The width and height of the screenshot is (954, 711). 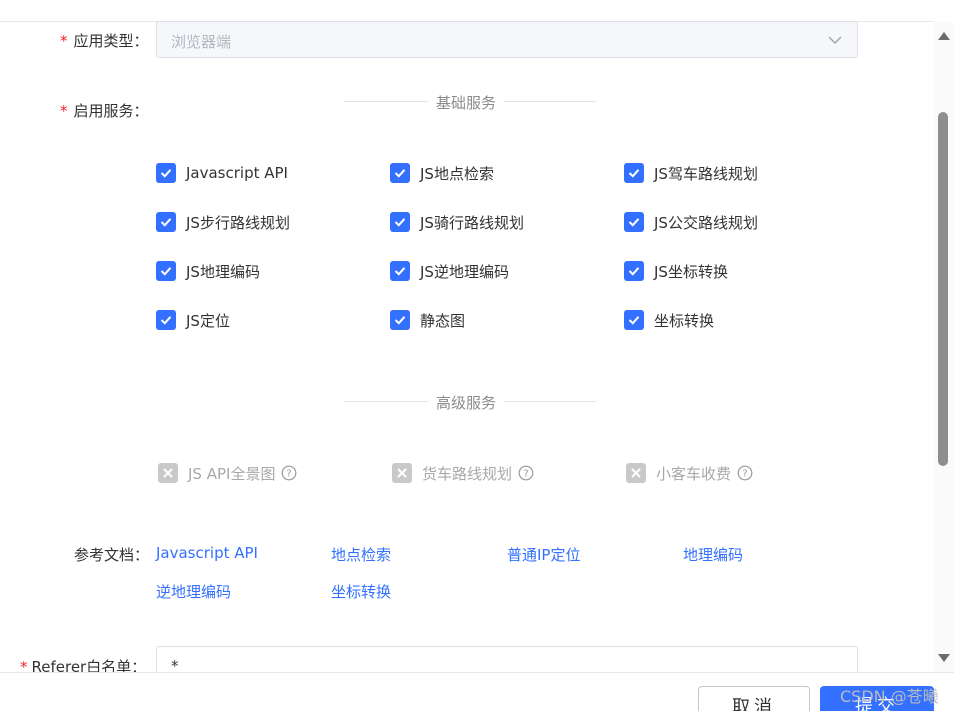 I want to click on dialog-footer: 取消 提交 CSDN @苍曦, so click(x=477, y=691).